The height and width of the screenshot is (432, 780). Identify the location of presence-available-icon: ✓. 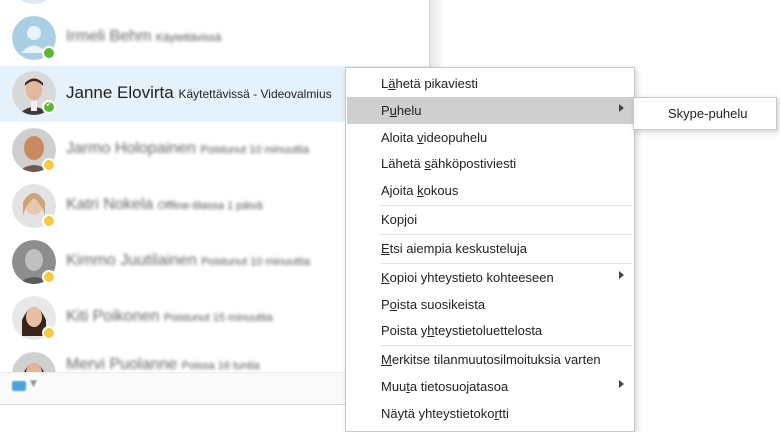
(49, 106).